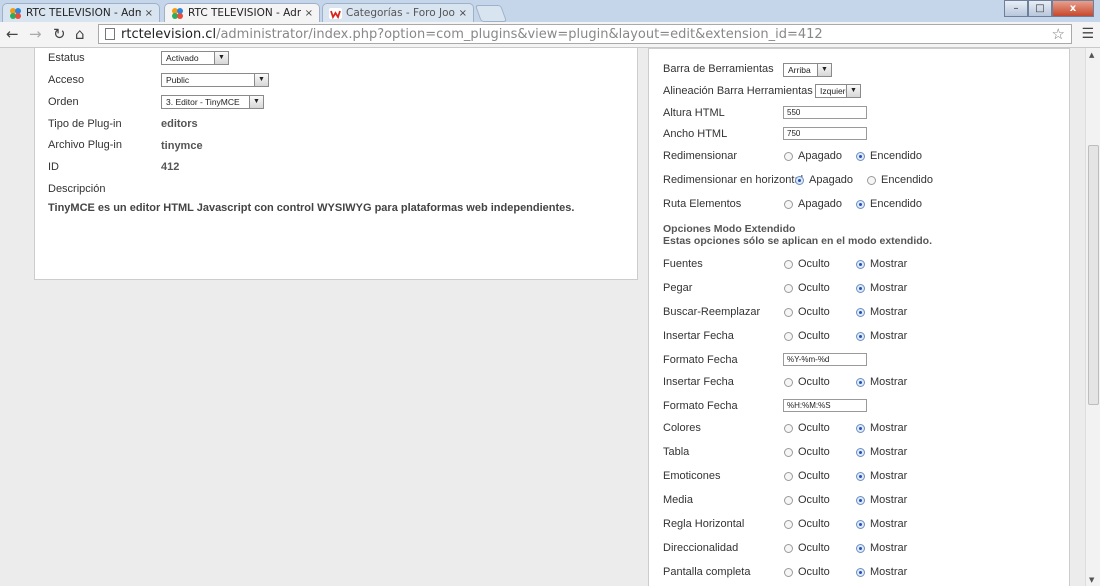 The width and height of the screenshot is (1100, 586). I want to click on alineacion-select: Izquierda ▼, so click(838, 91).